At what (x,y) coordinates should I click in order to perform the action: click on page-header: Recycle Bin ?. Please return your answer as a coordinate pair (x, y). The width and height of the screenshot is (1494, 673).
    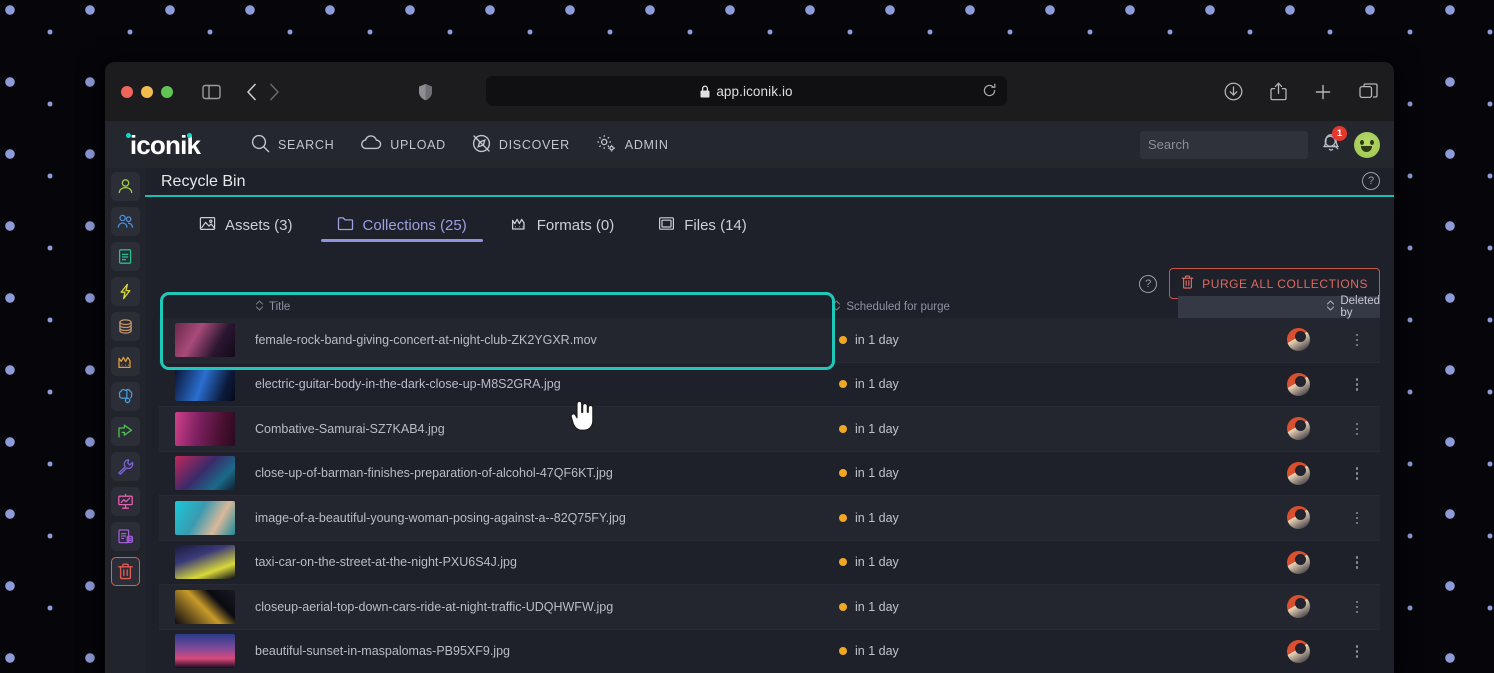
    Looking at the image, I should click on (769, 182).